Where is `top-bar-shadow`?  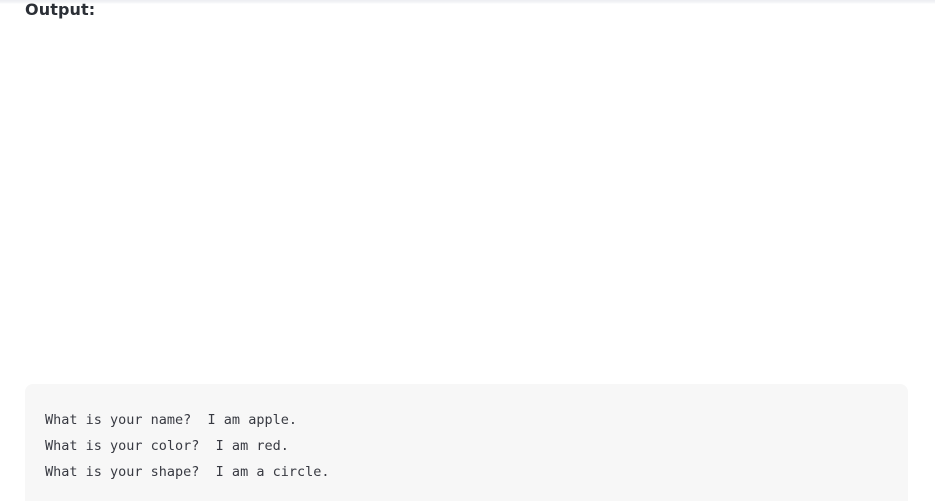
top-bar-shadow is located at coordinates (467, 2).